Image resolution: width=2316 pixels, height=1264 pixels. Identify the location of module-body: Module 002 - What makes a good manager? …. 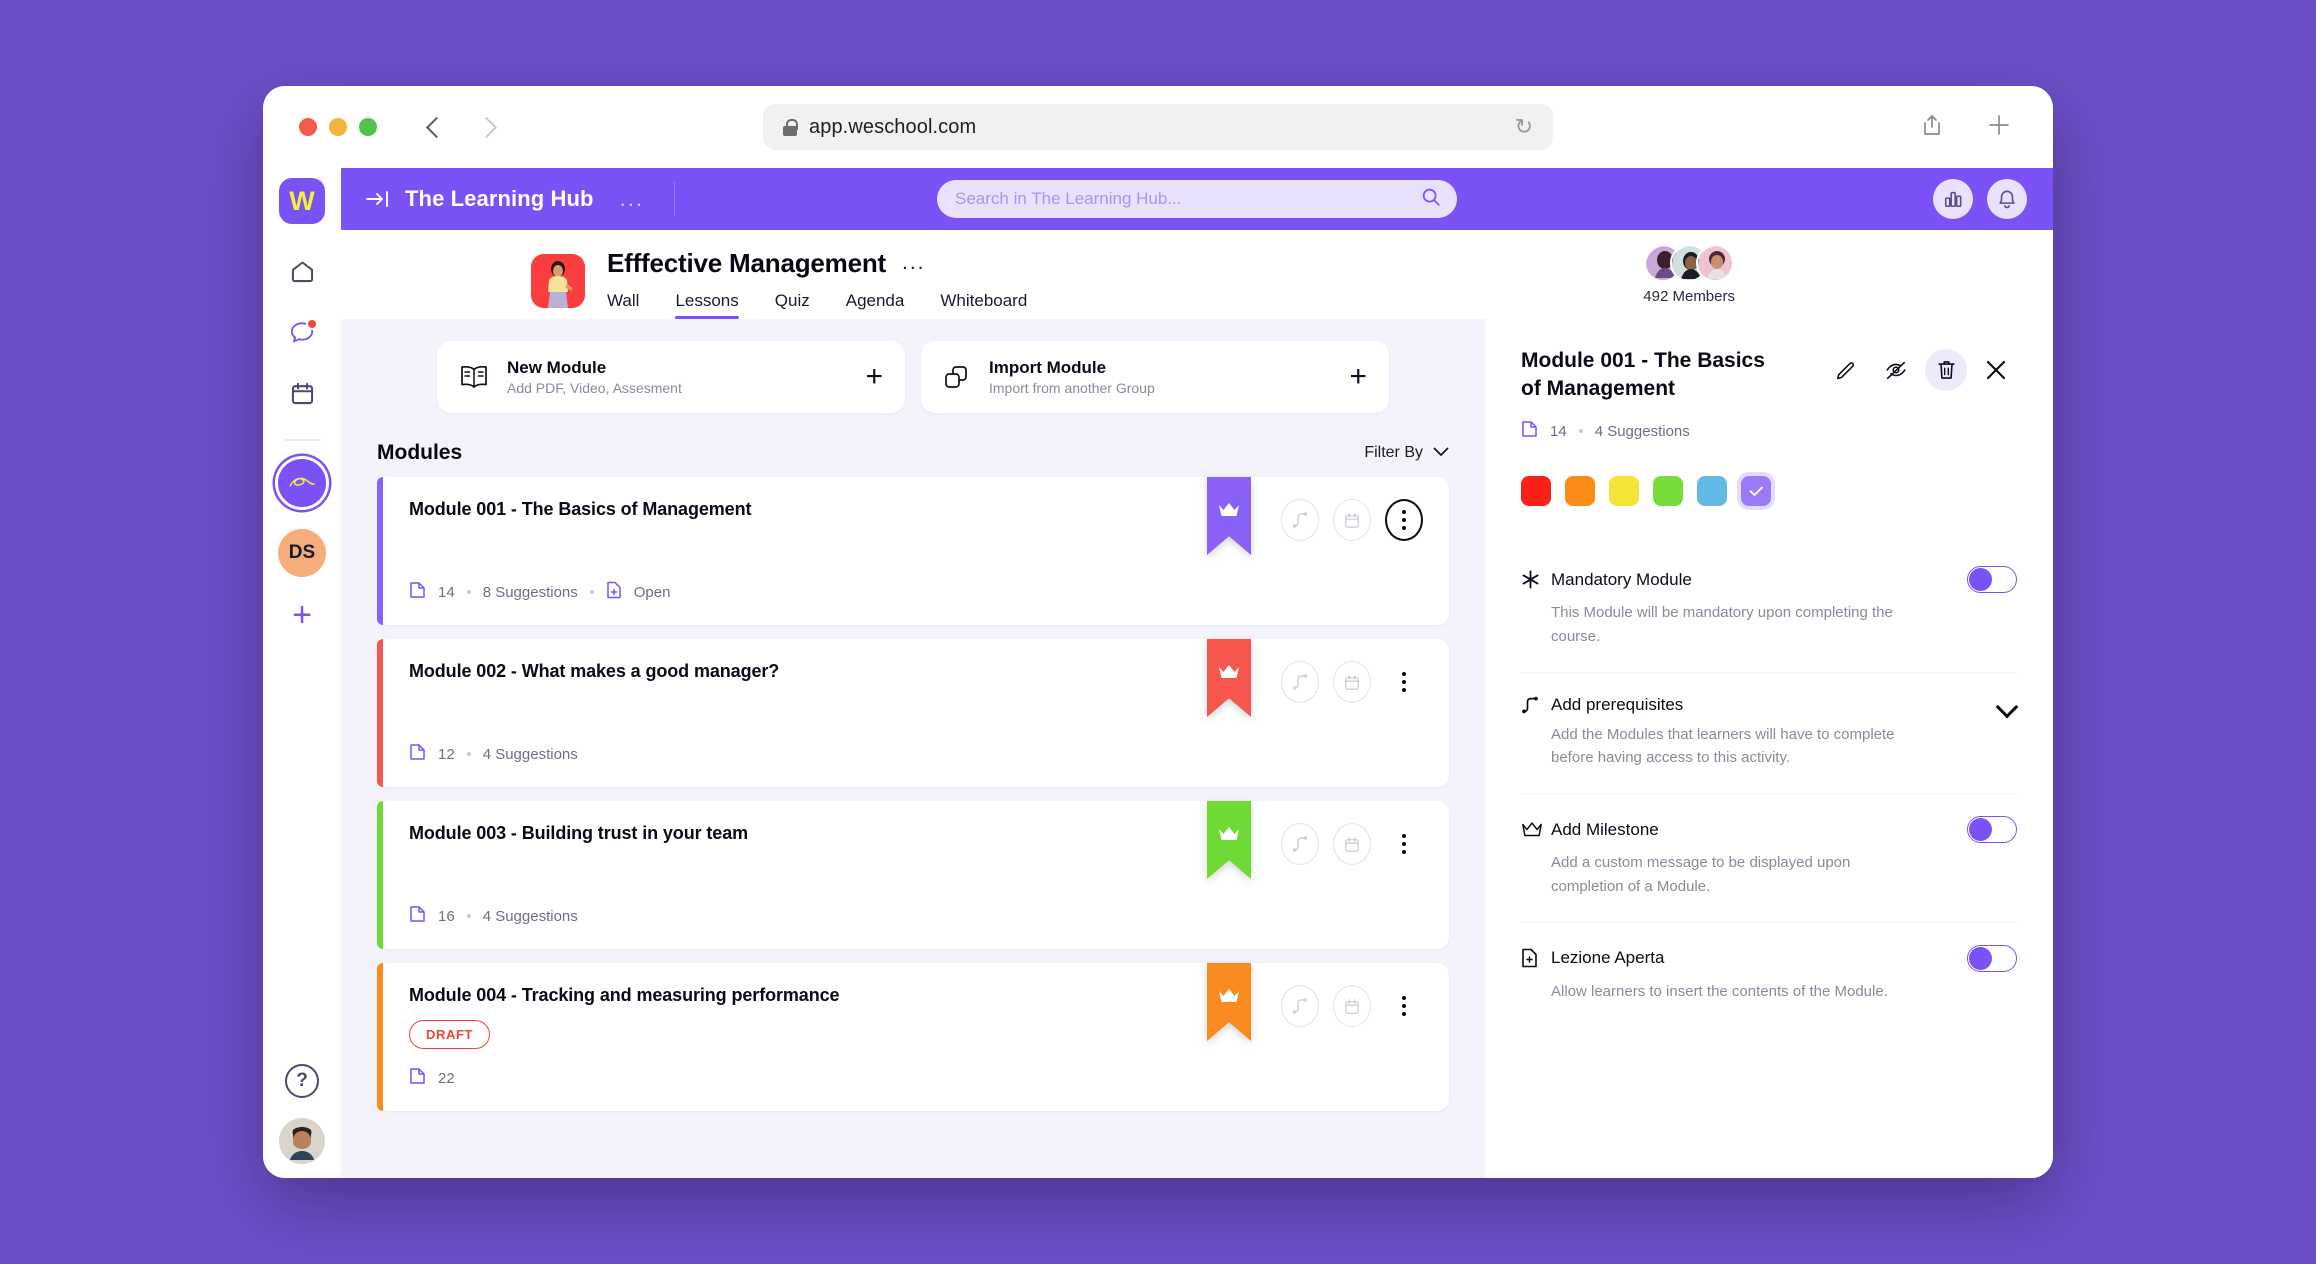
(795, 713).